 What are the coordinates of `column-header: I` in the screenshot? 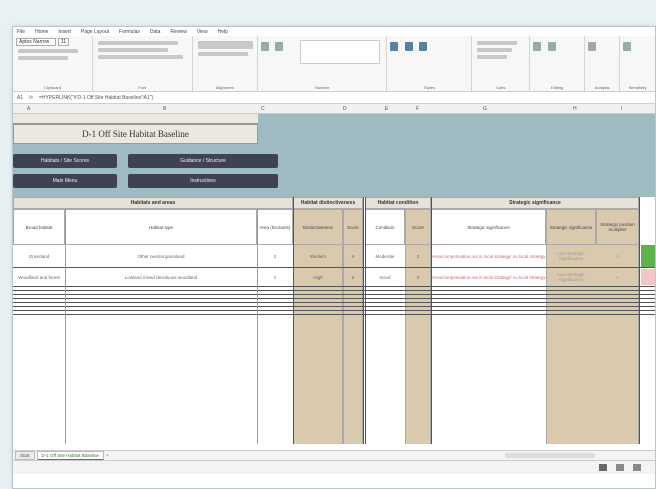 It's located at (621, 109).